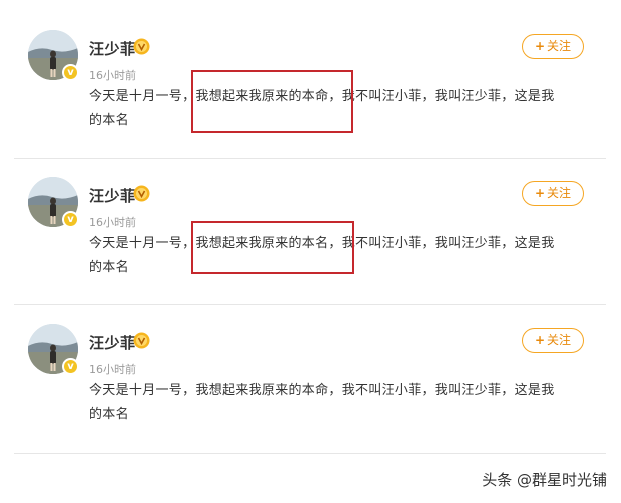 The image size is (621, 503). I want to click on post-text-line: 的本名, so click(109, 414).